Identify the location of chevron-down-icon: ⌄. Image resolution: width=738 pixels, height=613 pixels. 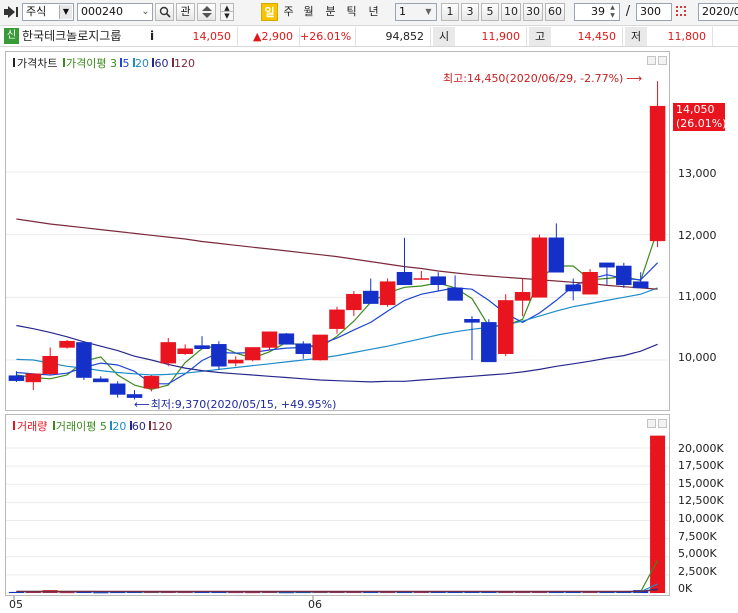
(145, 11).